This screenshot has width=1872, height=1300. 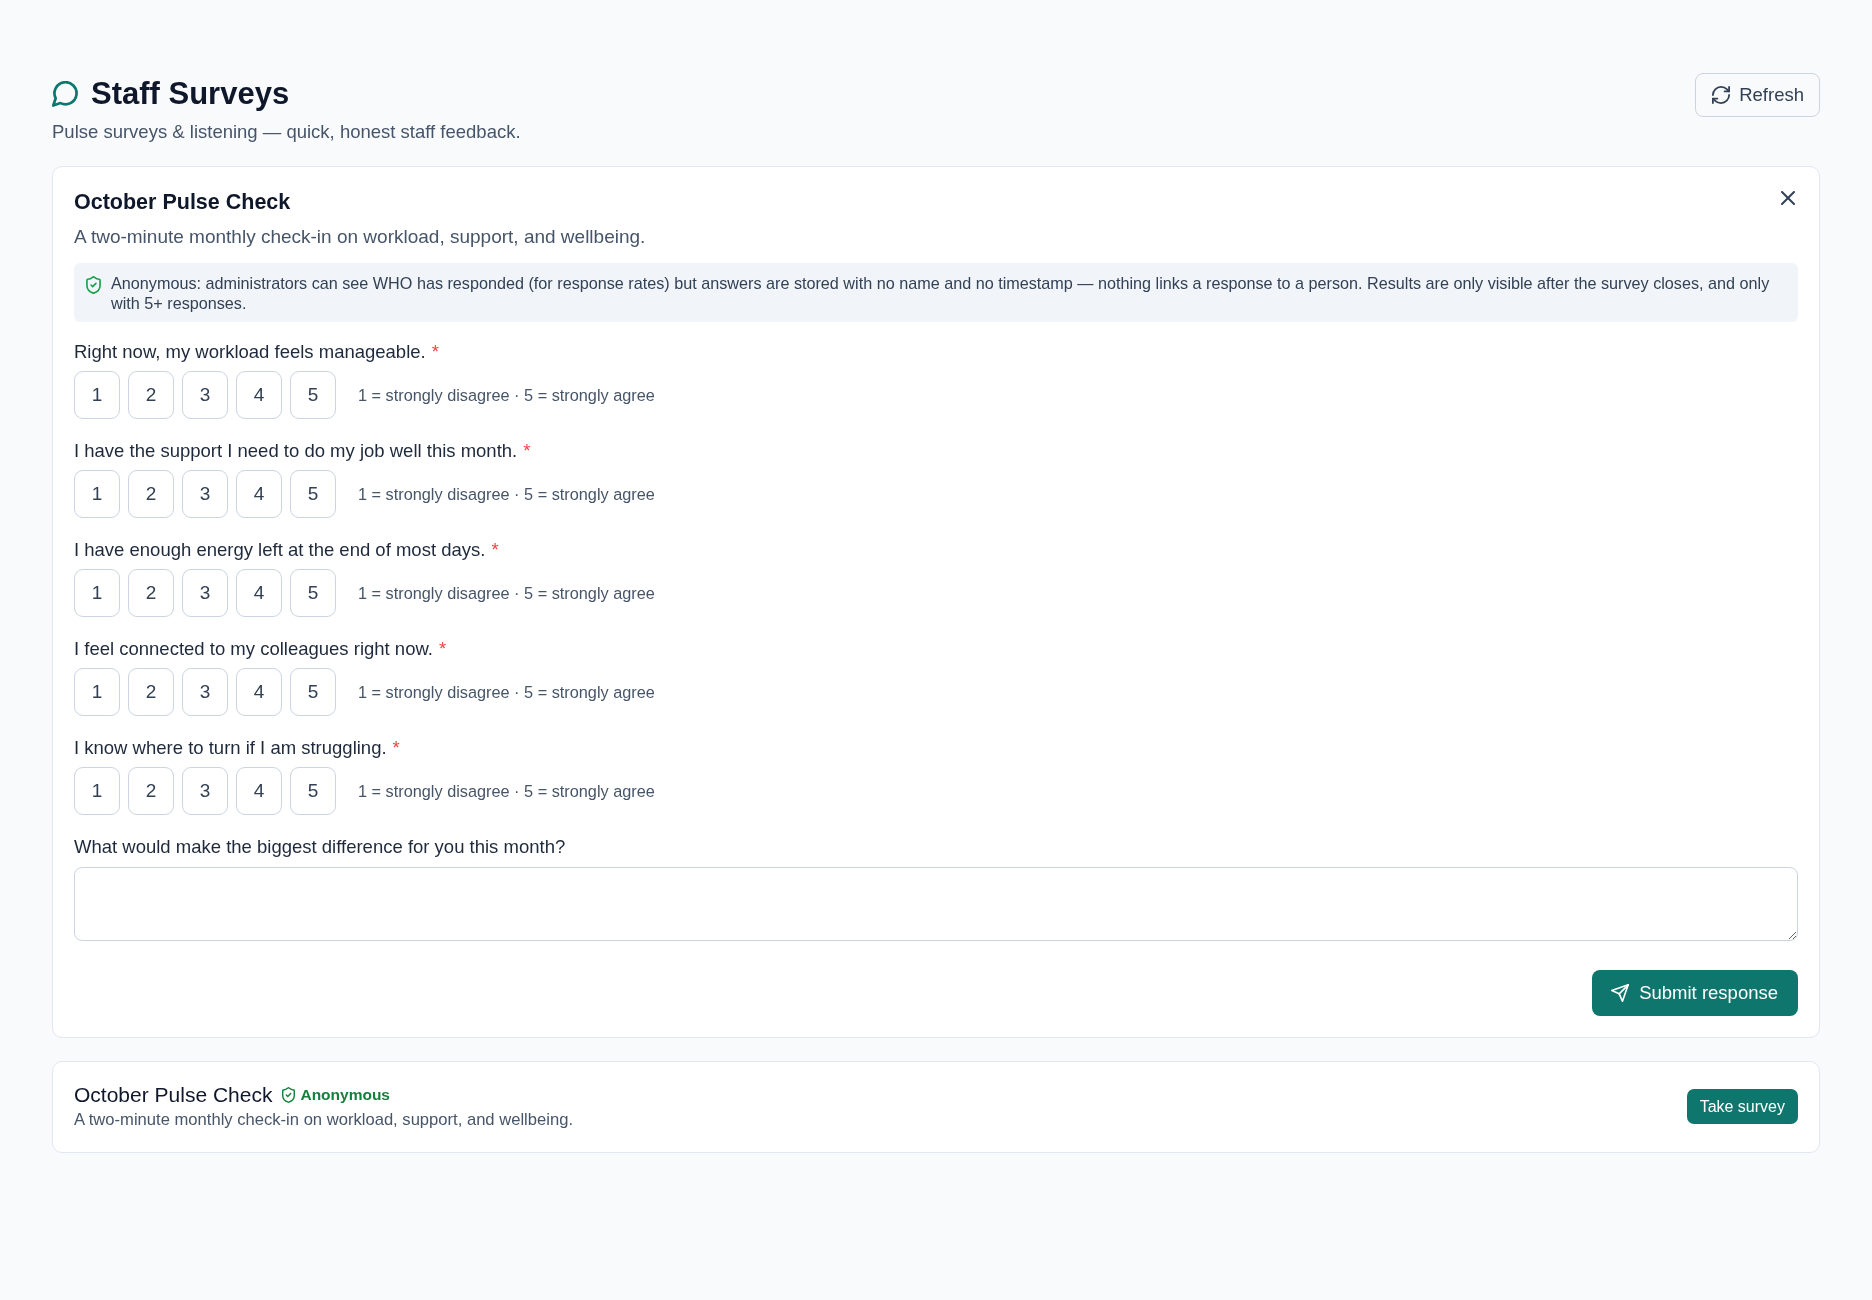 I want to click on send-icon, so click(x=1620, y=993).